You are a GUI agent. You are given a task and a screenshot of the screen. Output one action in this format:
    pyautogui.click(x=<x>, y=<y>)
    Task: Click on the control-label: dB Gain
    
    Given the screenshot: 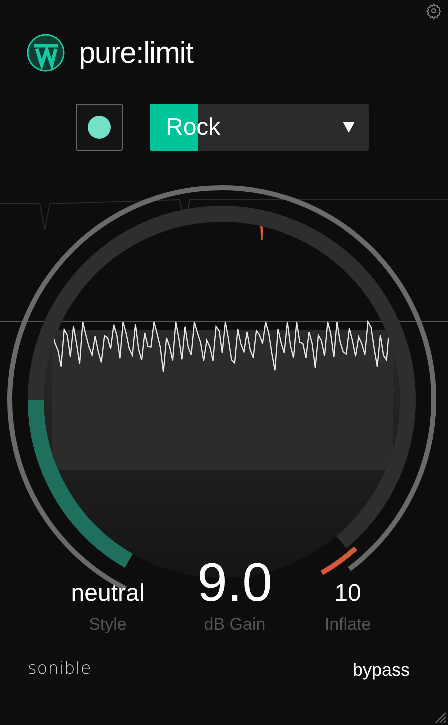 What is the action you would take?
    pyautogui.click(x=235, y=625)
    